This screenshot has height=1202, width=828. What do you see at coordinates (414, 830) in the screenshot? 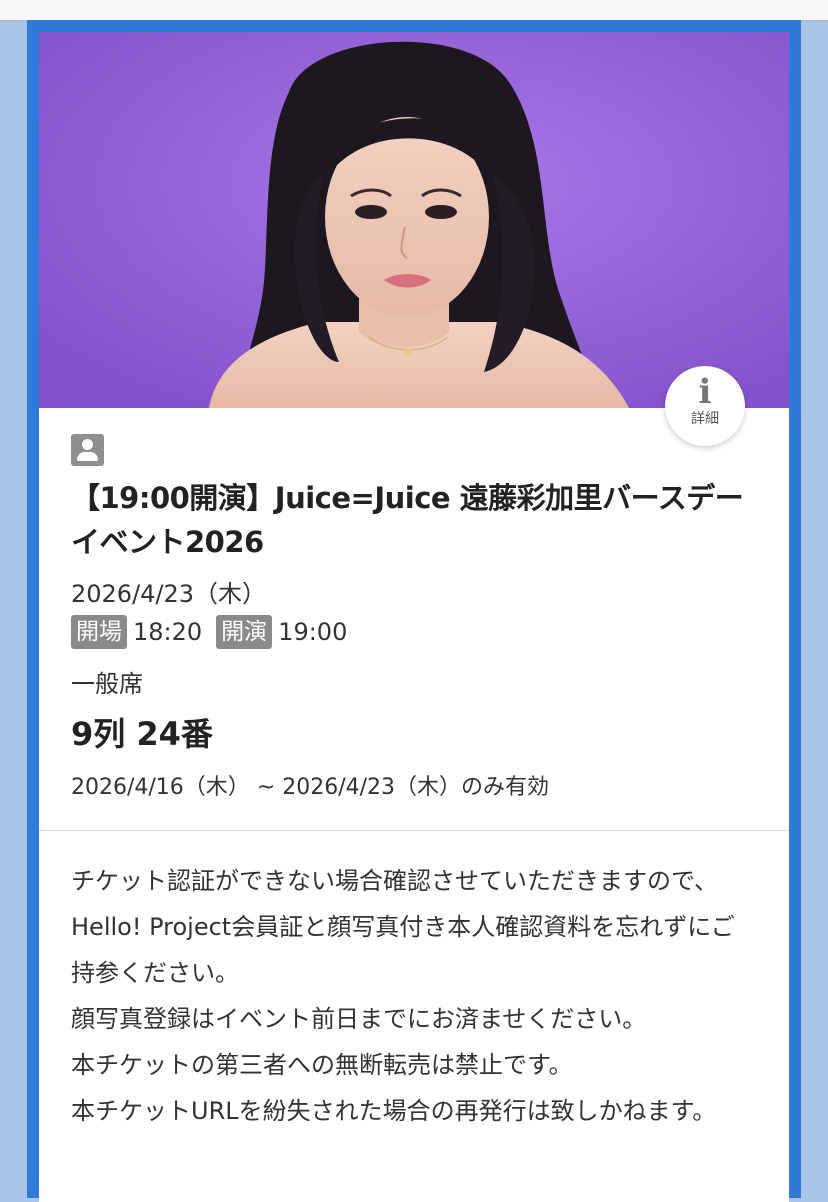
I see `section-divider` at bounding box center [414, 830].